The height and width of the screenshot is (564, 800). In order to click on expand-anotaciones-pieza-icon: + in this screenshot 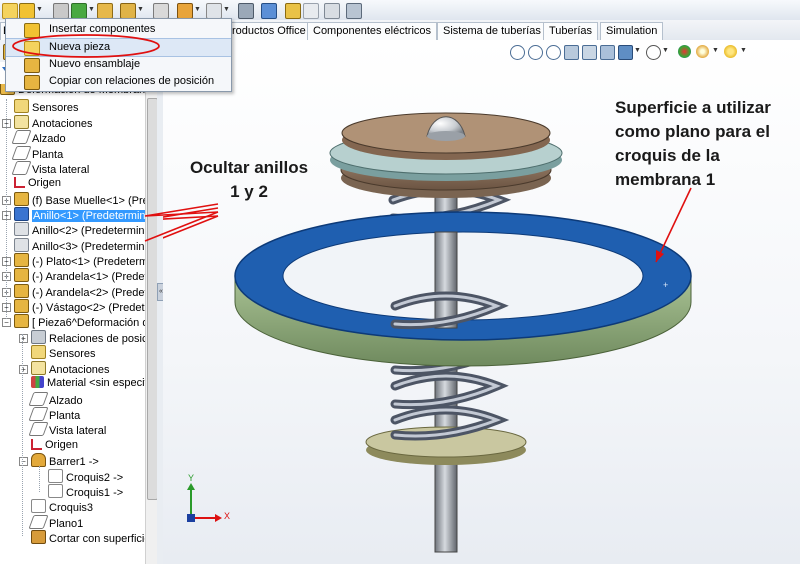, I will do `click(23, 369)`.